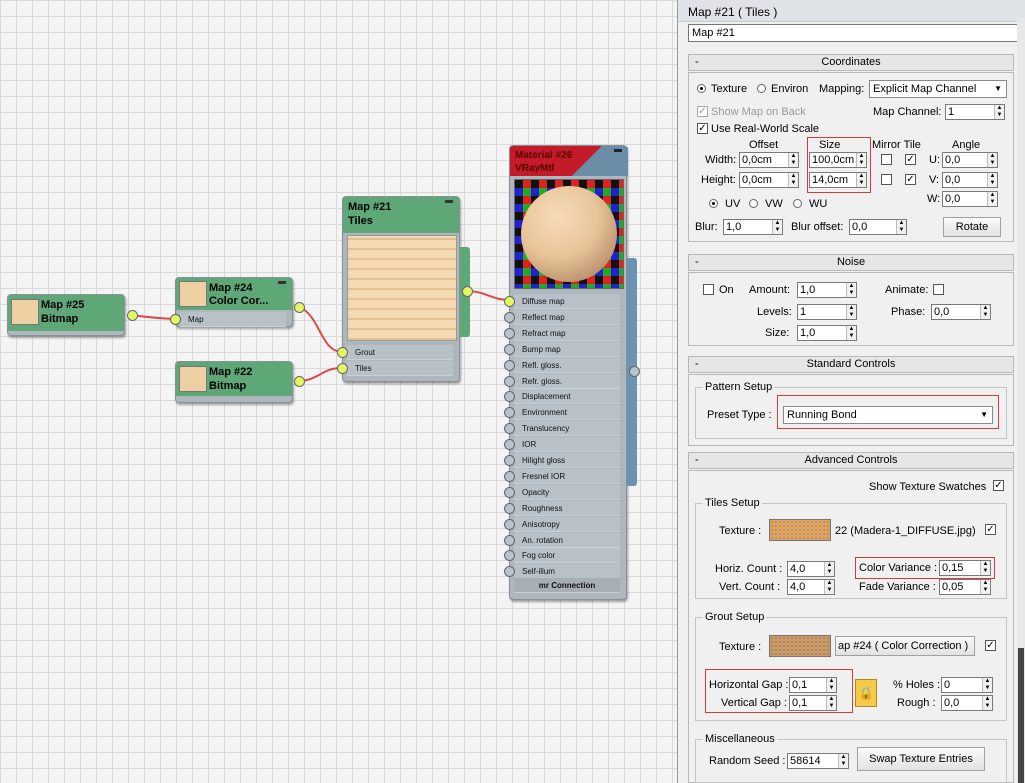  What do you see at coordinates (905, 531) in the screenshot?
I see `tiles-texture-name: 22 (Madera-1_DIFFUSE.jpg)` at bounding box center [905, 531].